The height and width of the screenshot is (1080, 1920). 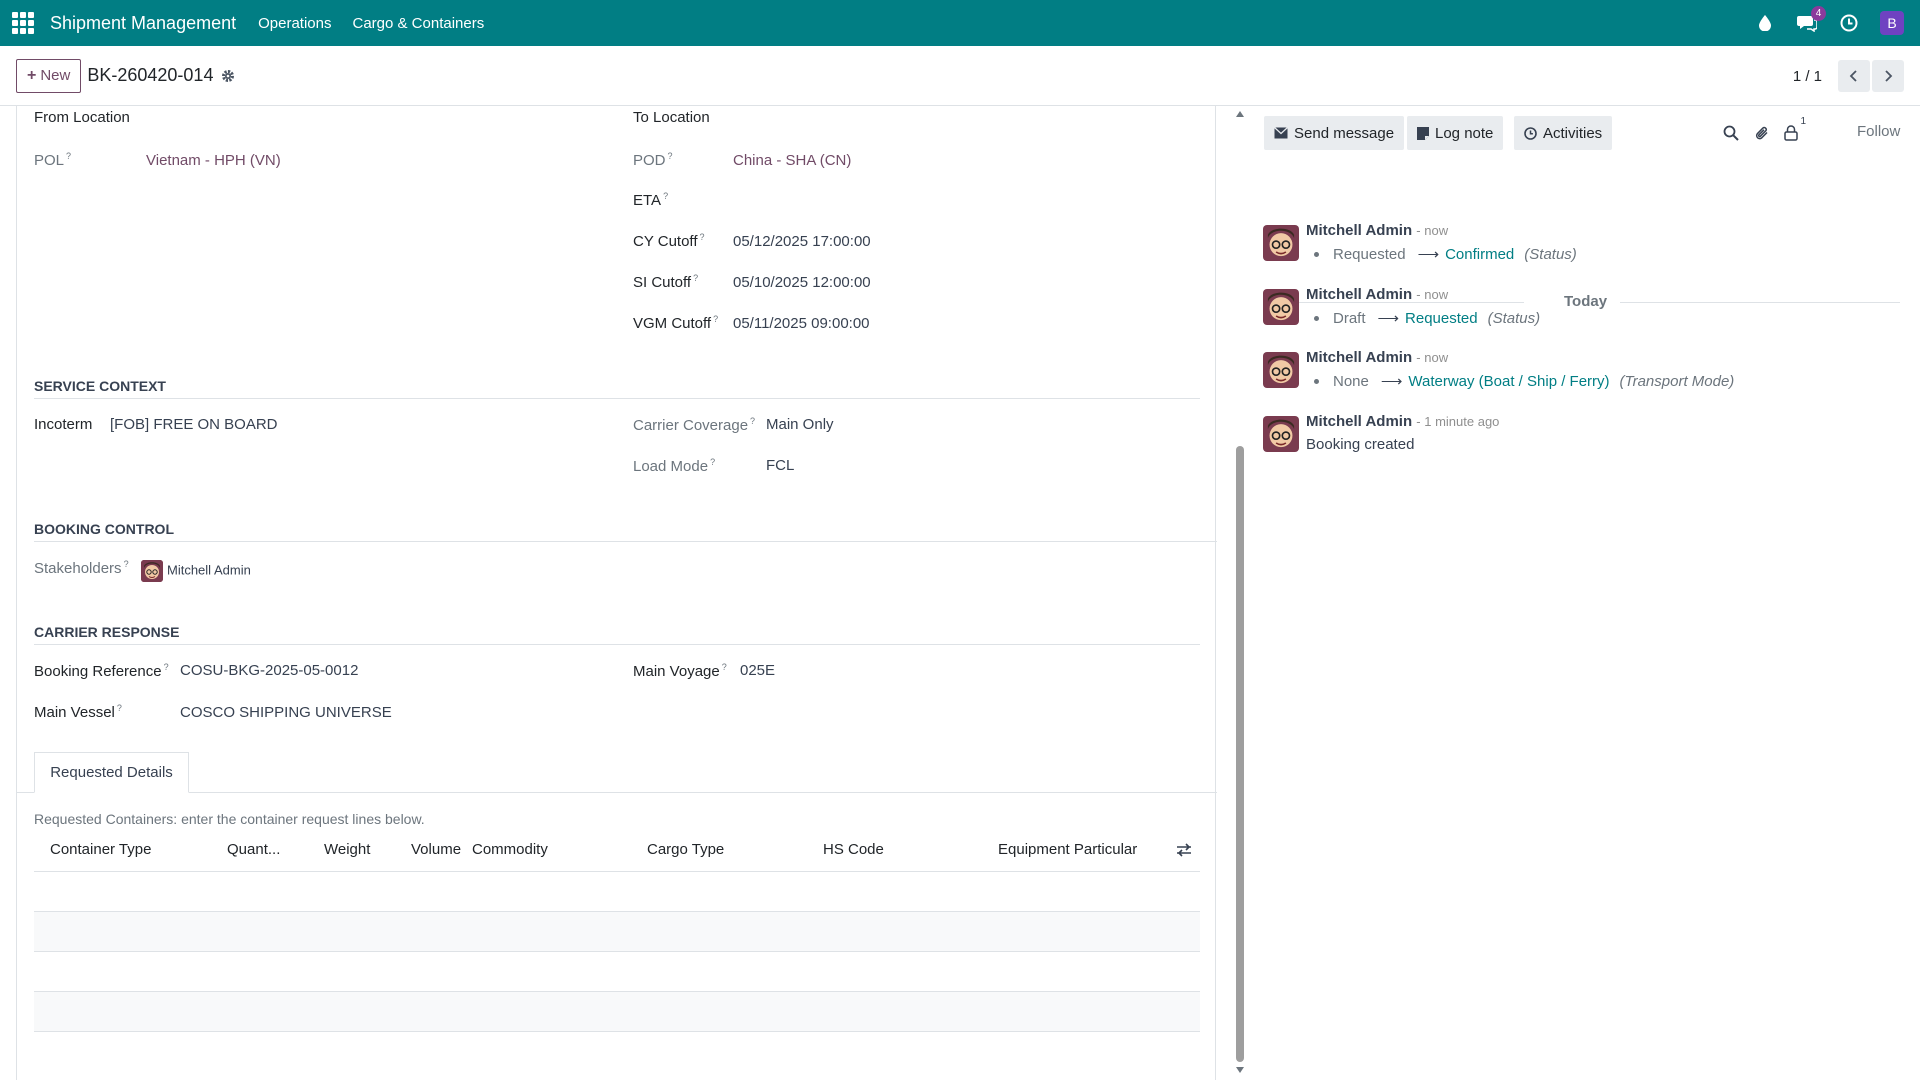 What do you see at coordinates (213, 160) in the screenshot?
I see `pol-field: Vietnam - HPH (VN)` at bounding box center [213, 160].